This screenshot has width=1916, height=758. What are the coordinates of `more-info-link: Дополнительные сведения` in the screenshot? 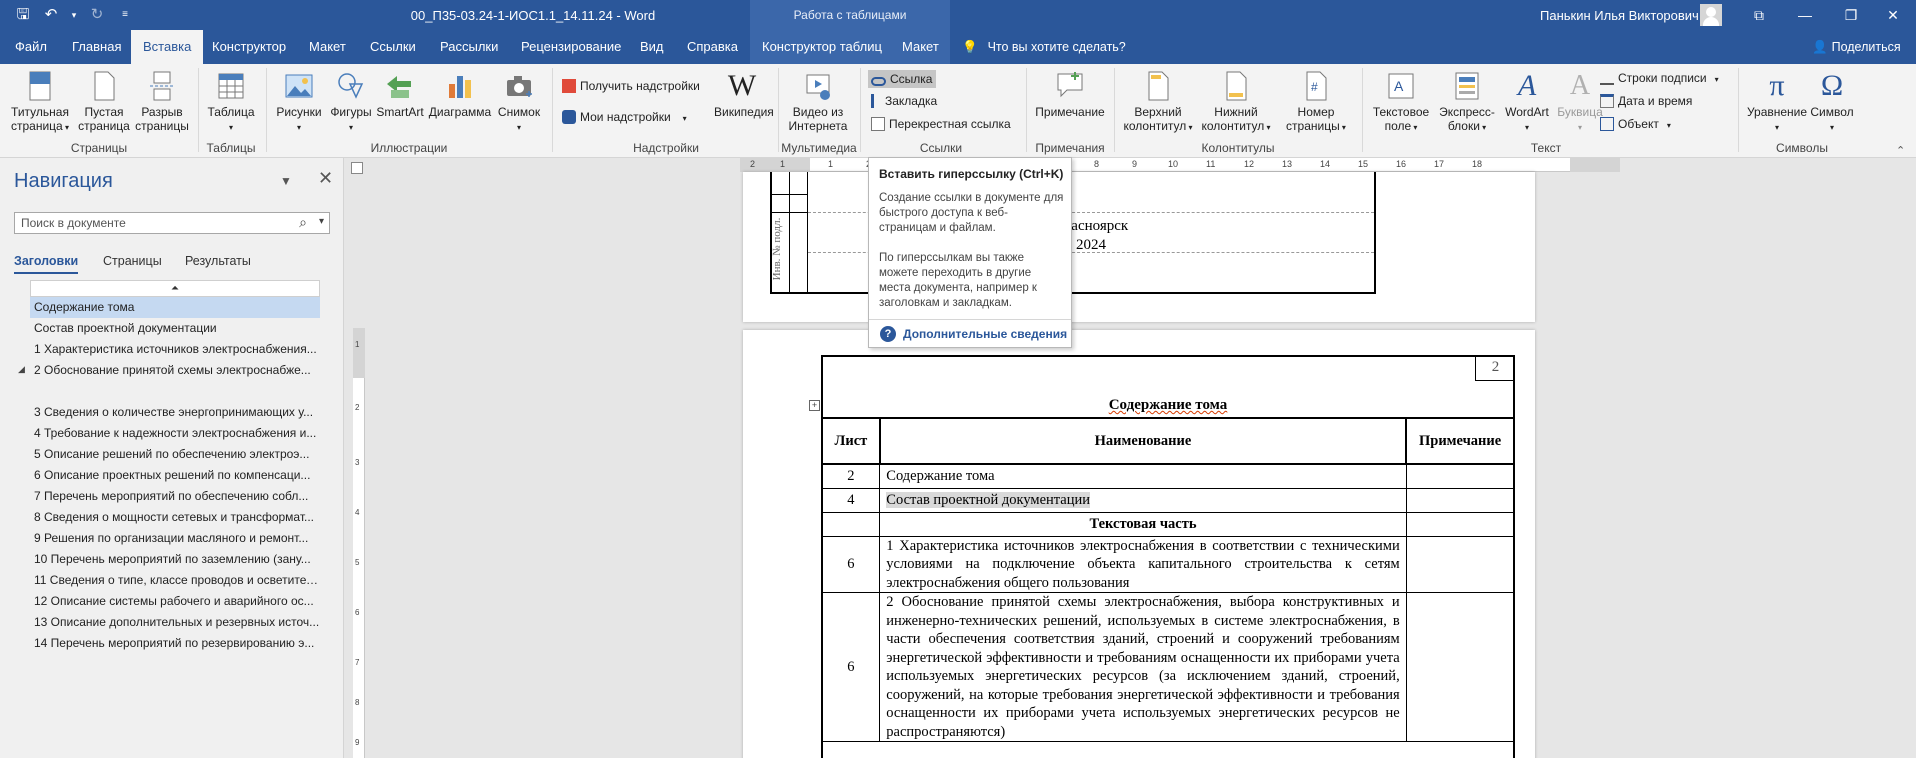 It's located at (985, 334).